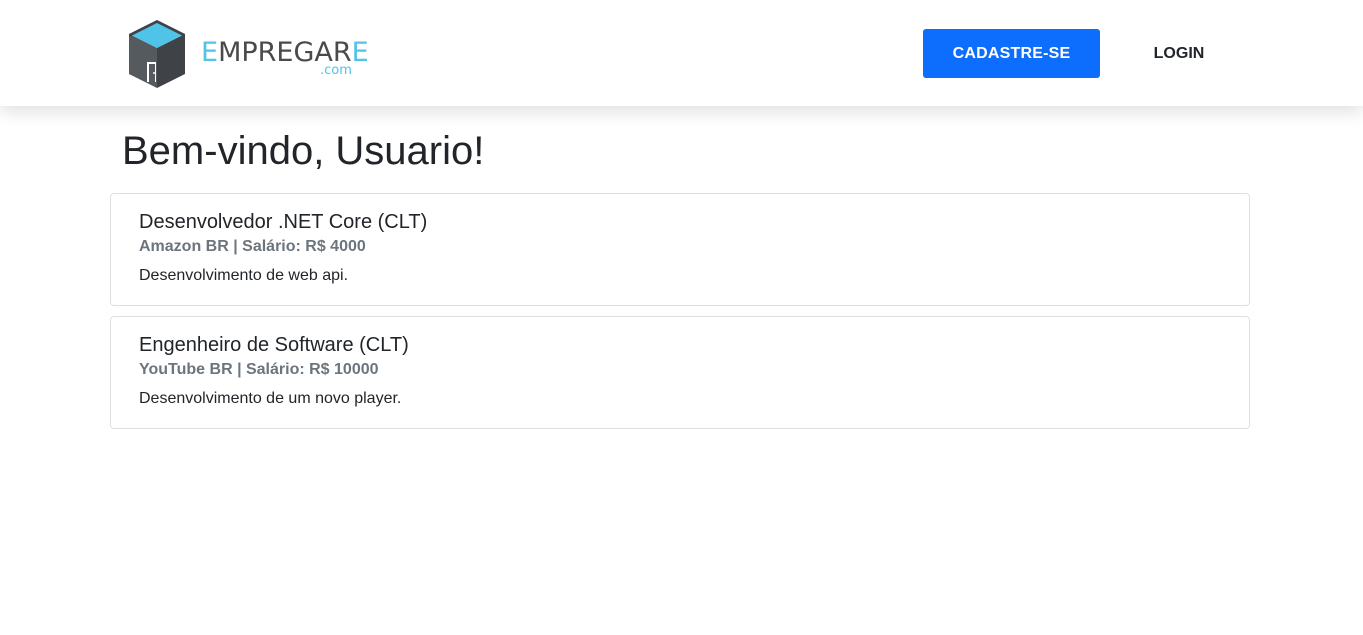 This screenshot has width=1363, height=635. Describe the element at coordinates (259, 369) in the screenshot. I see `job-company-salary: YouTube BR | Salário: R$ 10000` at that location.